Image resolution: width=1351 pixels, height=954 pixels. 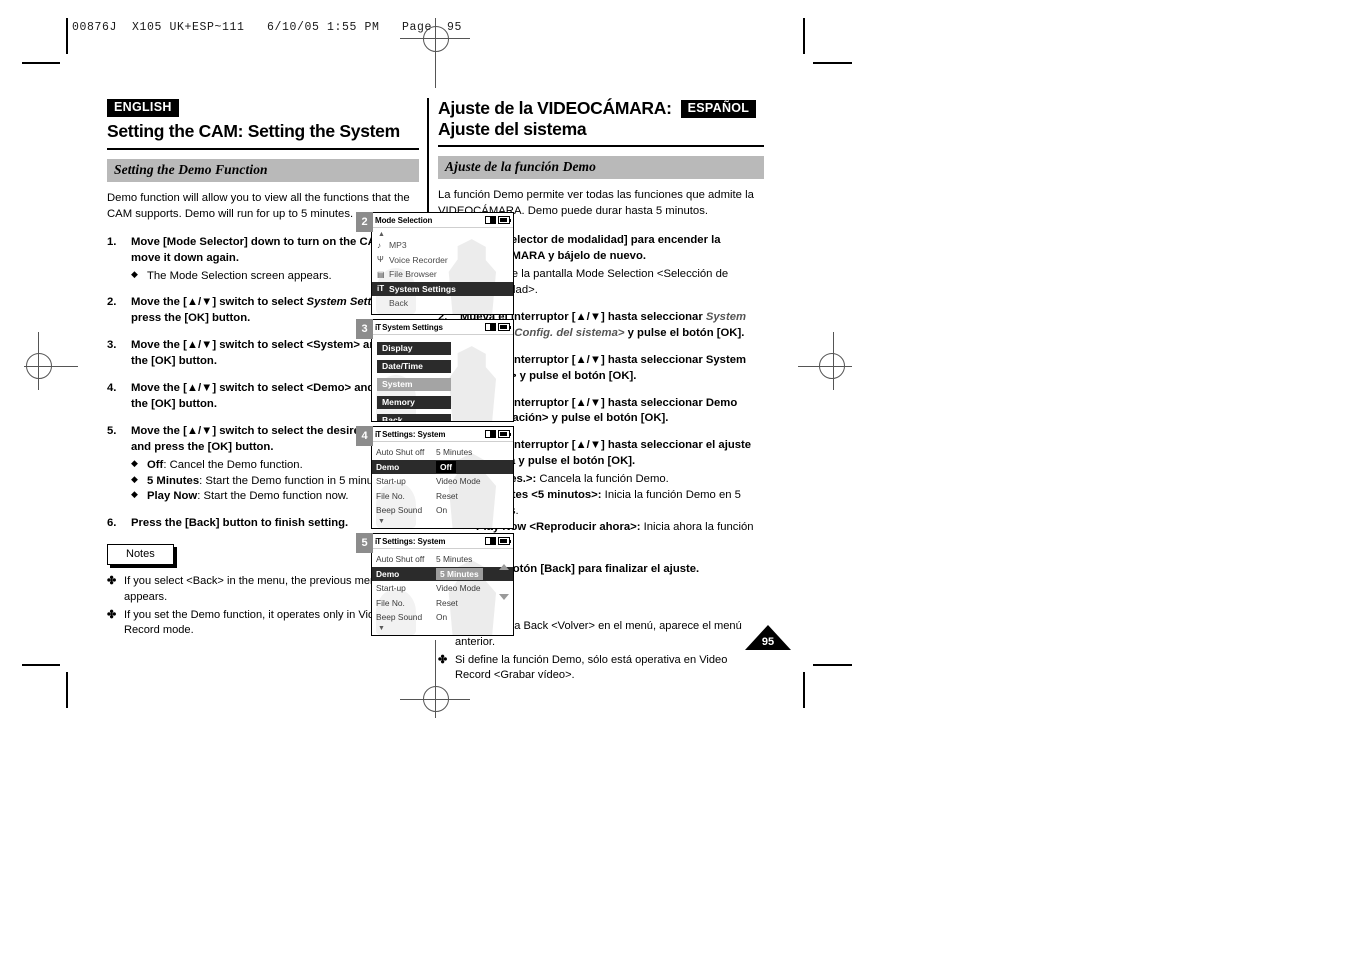 What do you see at coordinates (442, 303) in the screenshot?
I see `lcd-menu-item: Back` at bounding box center [442, 303].